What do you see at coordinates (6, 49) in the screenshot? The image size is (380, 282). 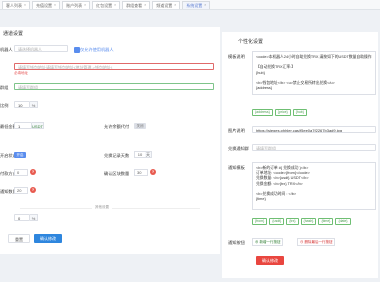 I see `robot-label: 机器人` at bounding box center [6, 49].